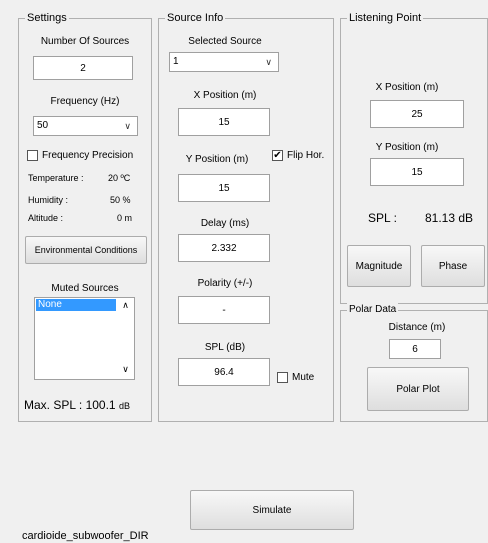 This screenshot has width=488, height=543. What do you see at coordinates (85, 288) in the screenshot?
I see `muted-sources-label: Muted Sources` at bounding box center [85, 288].